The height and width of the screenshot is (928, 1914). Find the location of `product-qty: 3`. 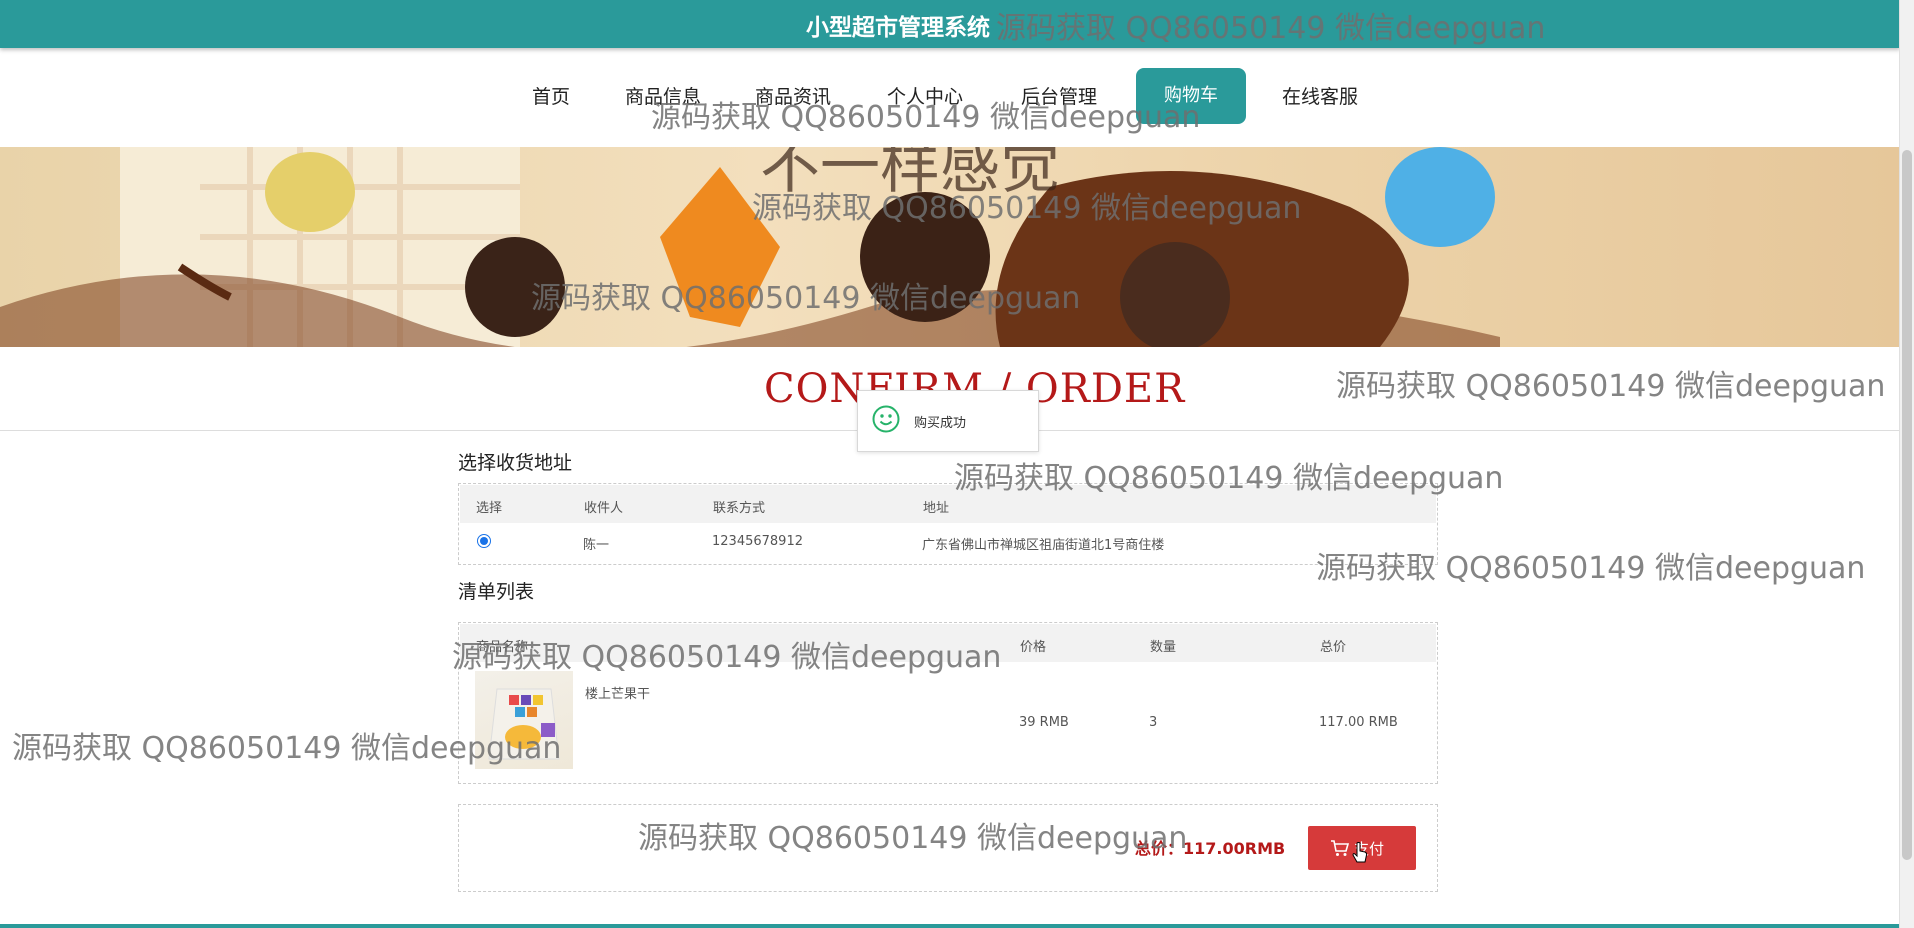

product-qty: 3 is located at coordinates (1153, 722).